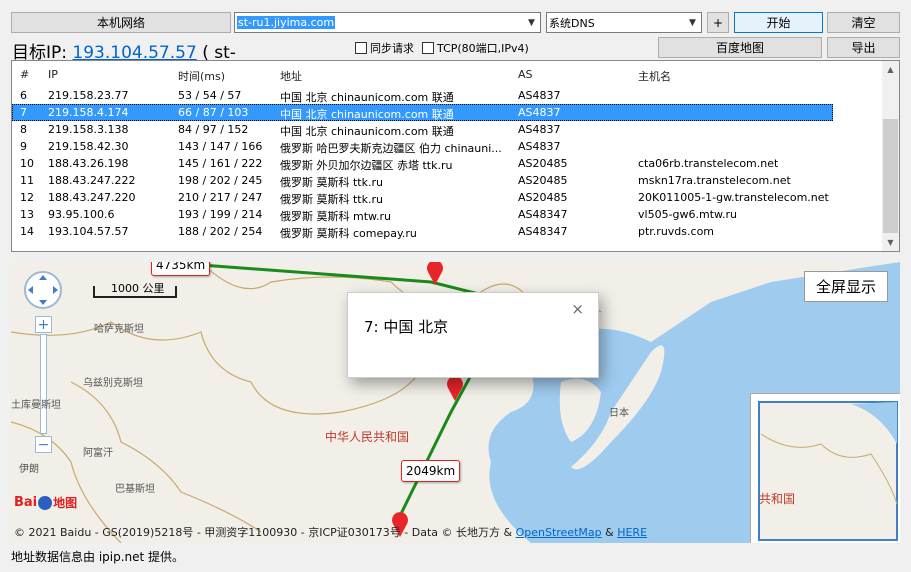 This screenshot has width=911, height=572. Describe the element at coordinates (348, 233) in the screenshot. I see `table-cell: 俄罗斯 莫斯科 comepay.ru` at that location.